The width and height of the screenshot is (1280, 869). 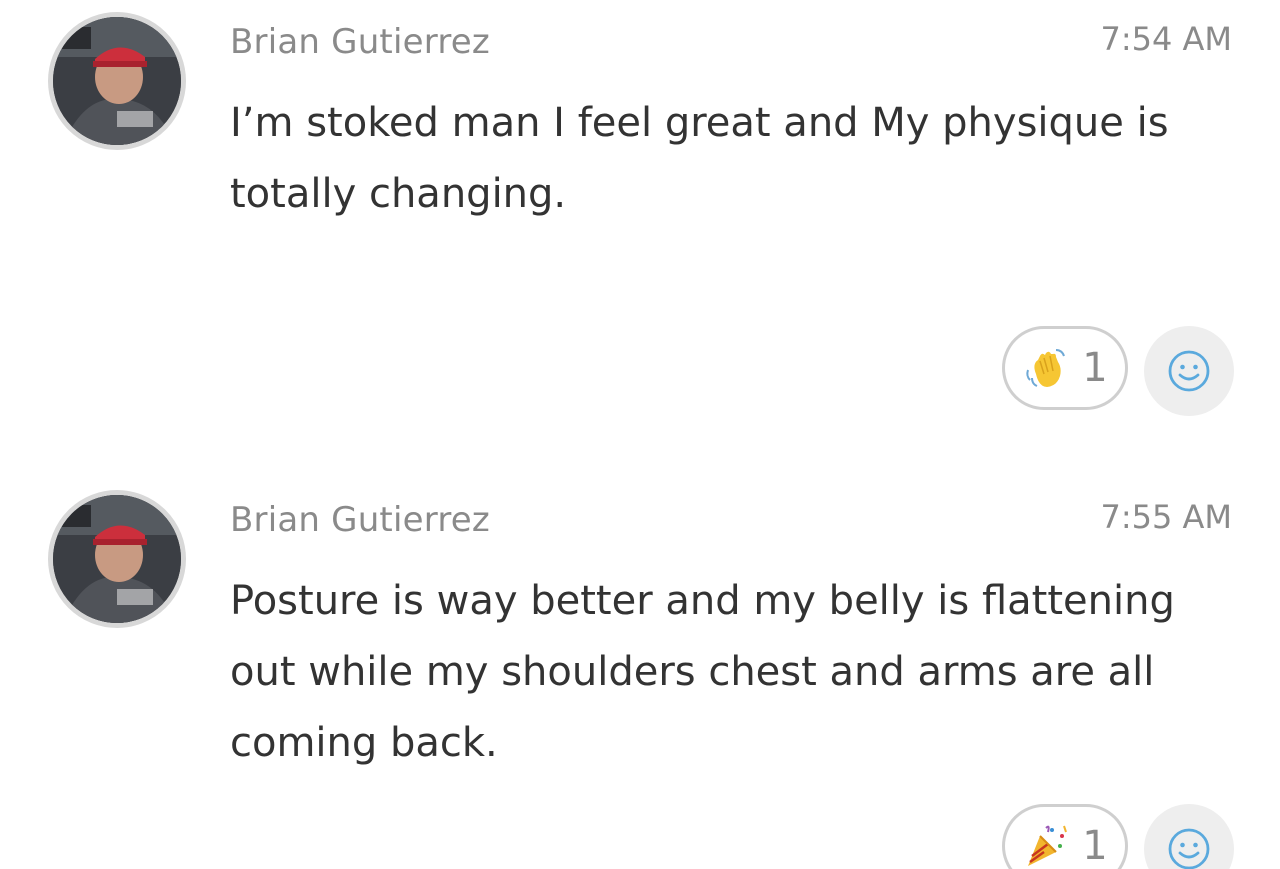 I want to click on message-timestamp: 7:55 AM, so click(x=1166, y=517).